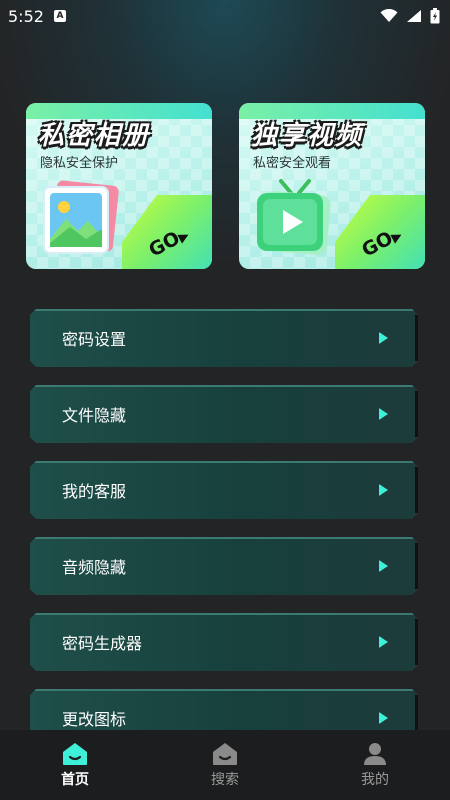 The image size is (450, 800). I want to click on menu-item-file-hide: 文件隐藏, so click(224, 414).